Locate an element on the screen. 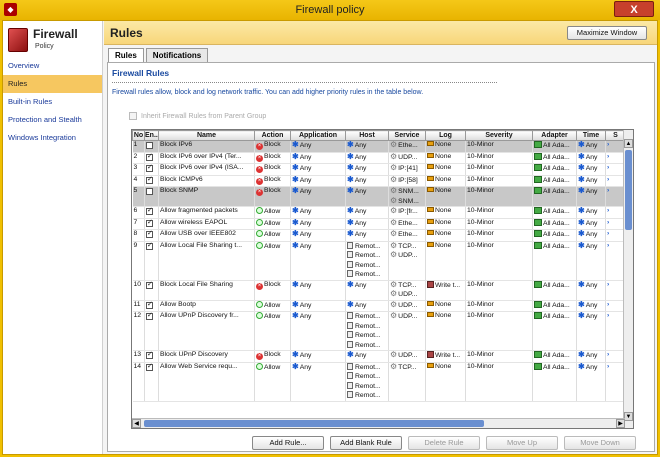 This screenshot has width=660, height=457. rule-name: Block SNMP is located at coordinates (206, 196).